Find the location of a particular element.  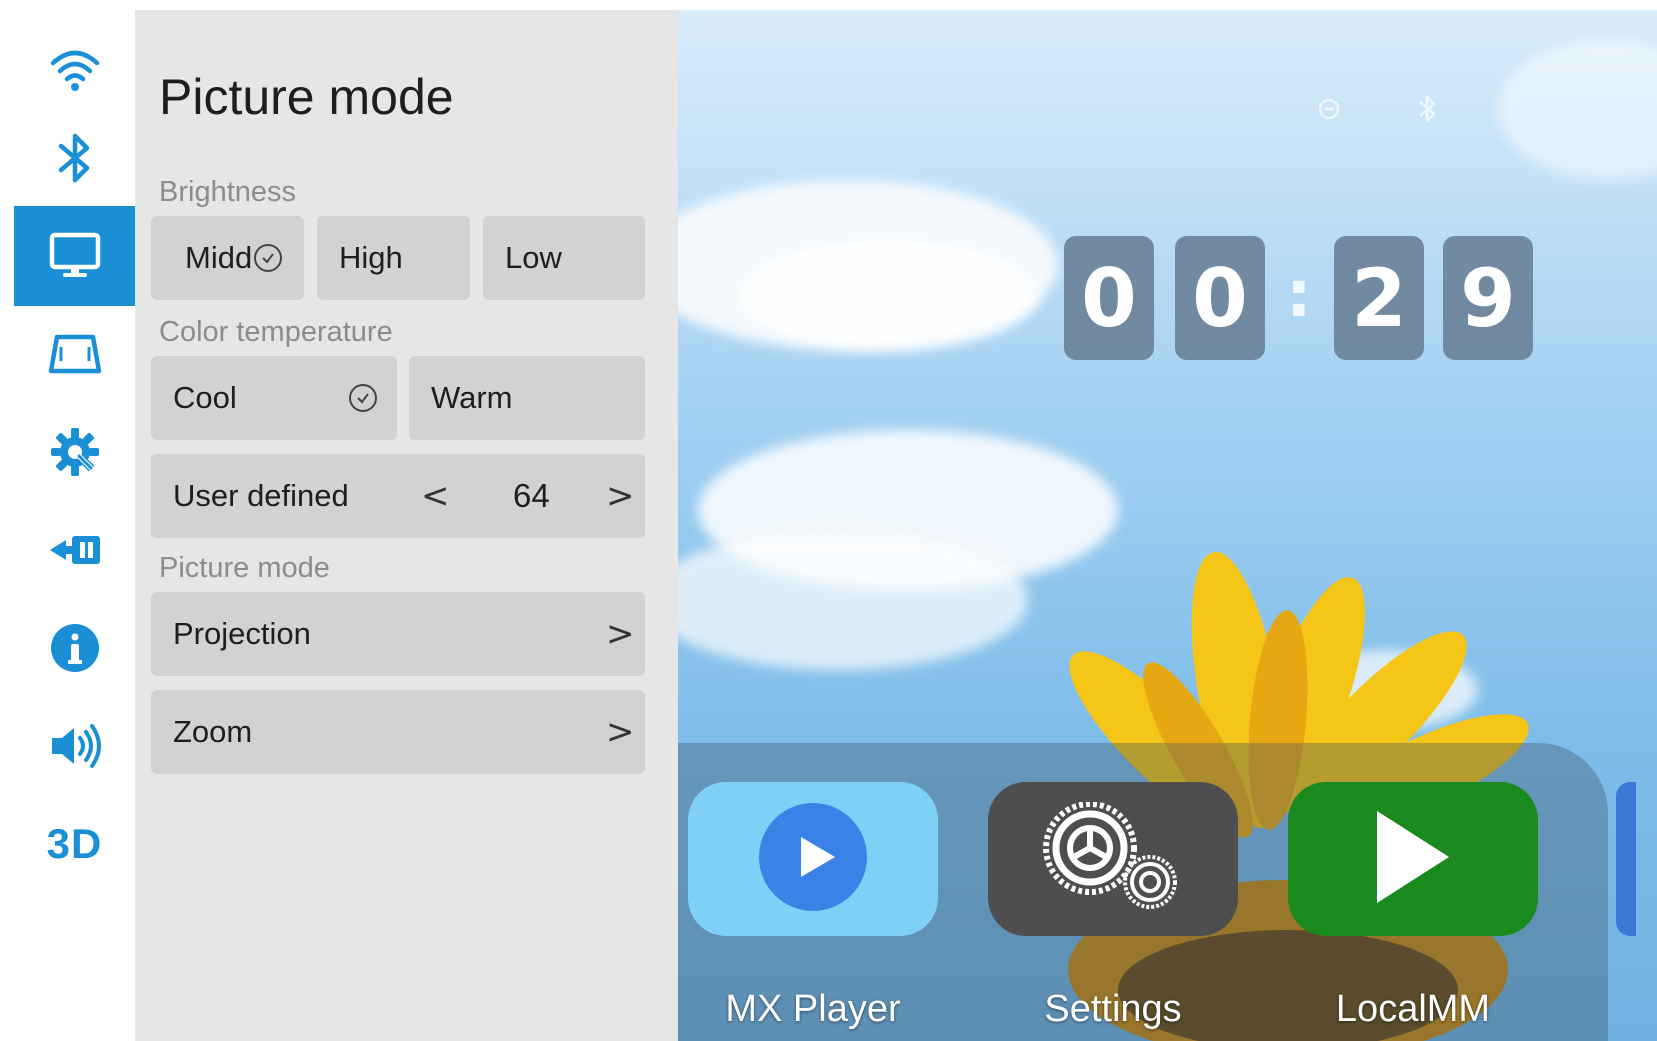

user-defined-value: 64 is located at coordinates (531, 495).